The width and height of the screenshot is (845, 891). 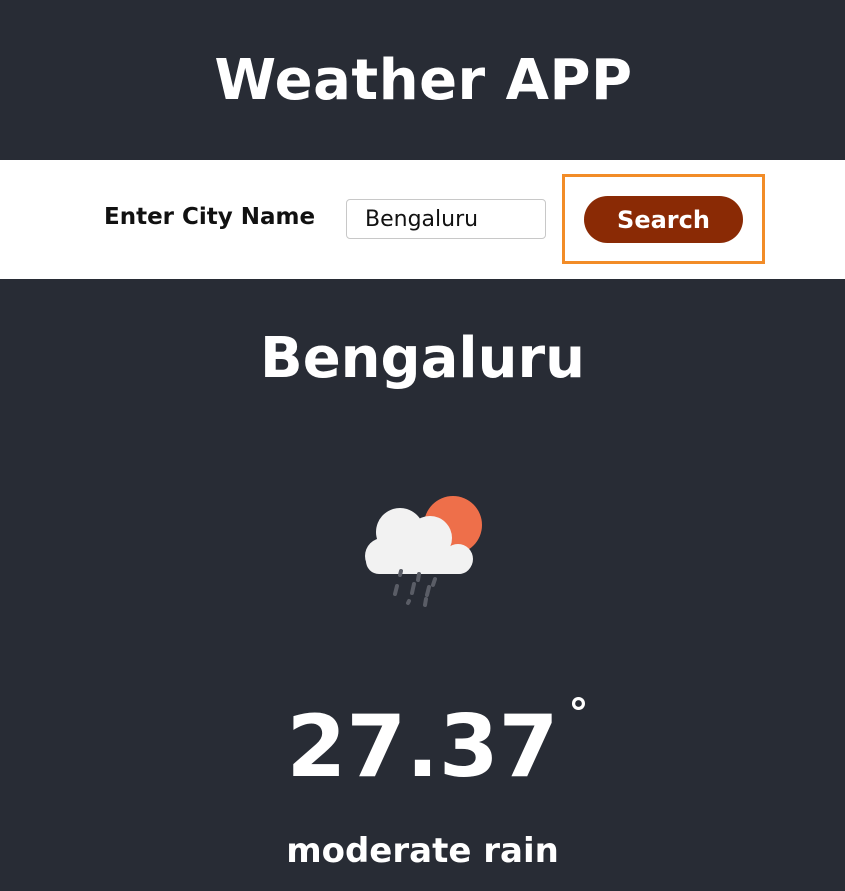 I want to click on city-input, so click(x=446, y=219).